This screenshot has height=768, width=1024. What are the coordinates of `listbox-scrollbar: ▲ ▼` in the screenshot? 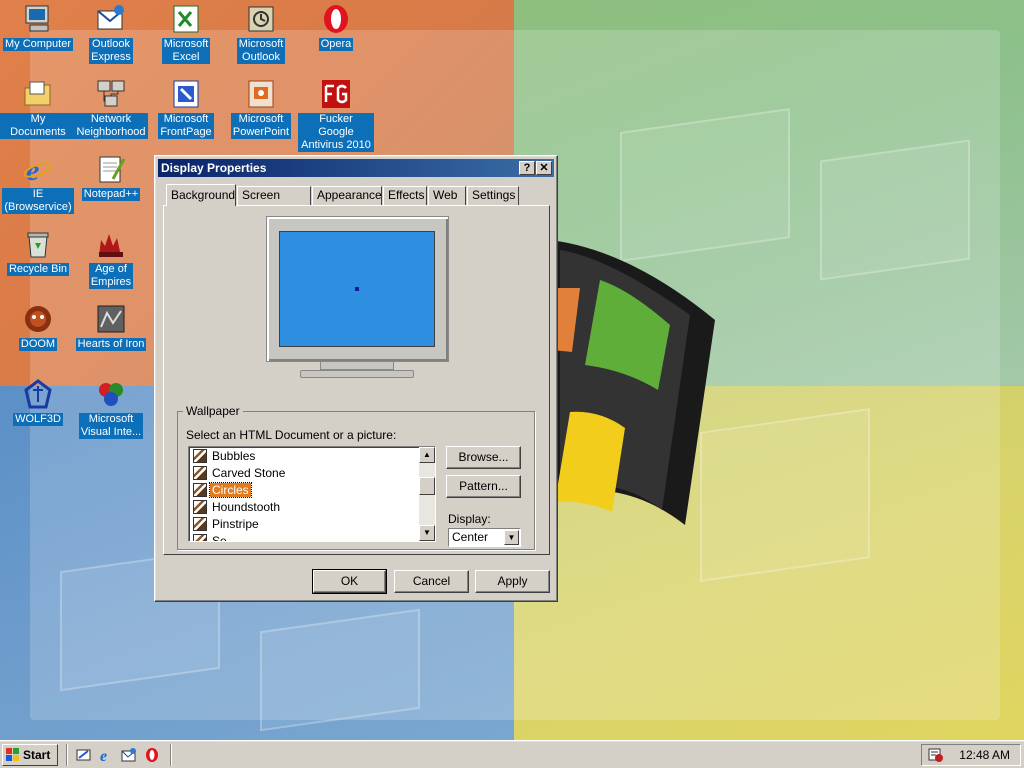 It's located at (427, 494).